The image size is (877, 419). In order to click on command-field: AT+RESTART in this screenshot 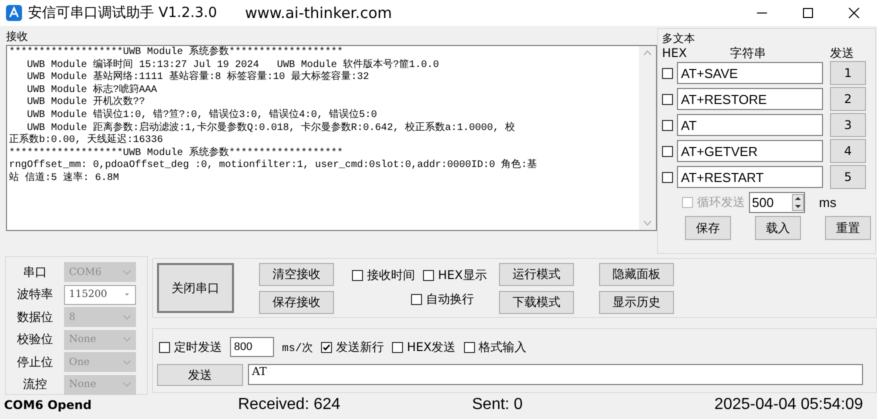, I will do `click(750, 177)`.